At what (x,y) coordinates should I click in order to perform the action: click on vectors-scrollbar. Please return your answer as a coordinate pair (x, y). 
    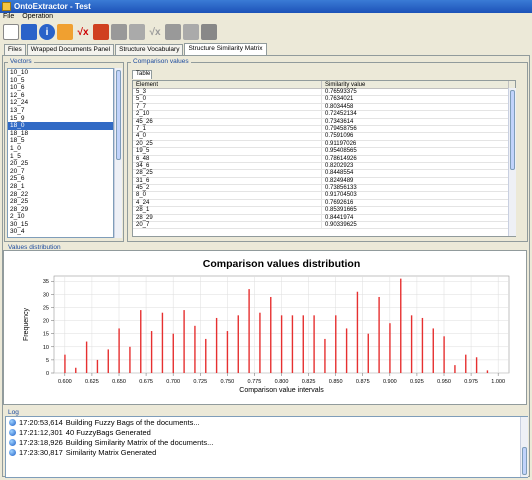
    Looking at the image, I should click on (118, 153).